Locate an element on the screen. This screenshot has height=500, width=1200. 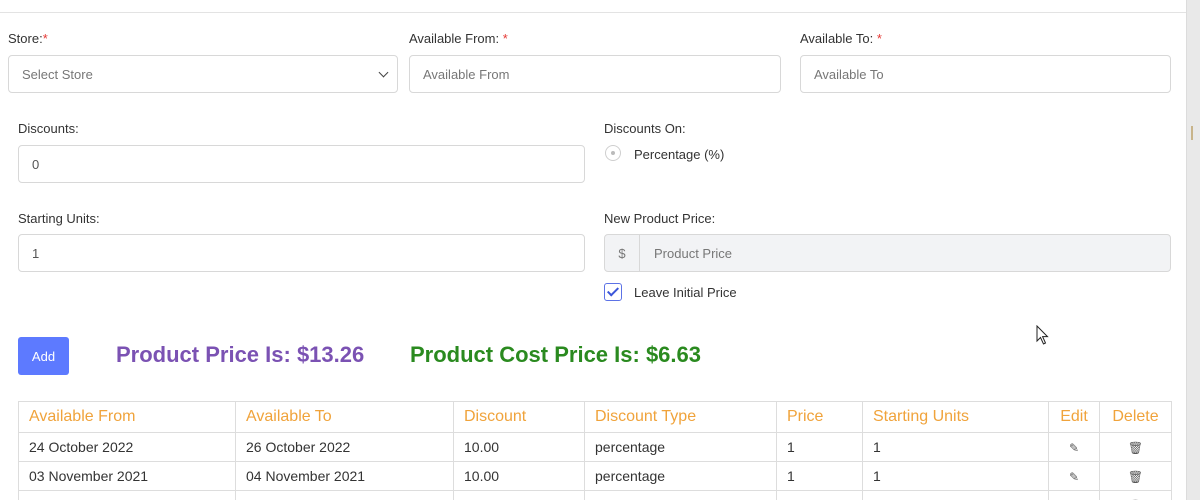
available-to-input: Available To is located at coordinates (985, 74).